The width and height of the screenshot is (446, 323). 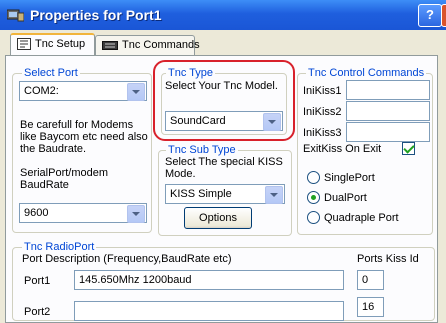 What do you see at coordinates (223, 15) in the screenshot?
I see `title-bar: Properties for Port1 ?` at bounding box center [223, 15].